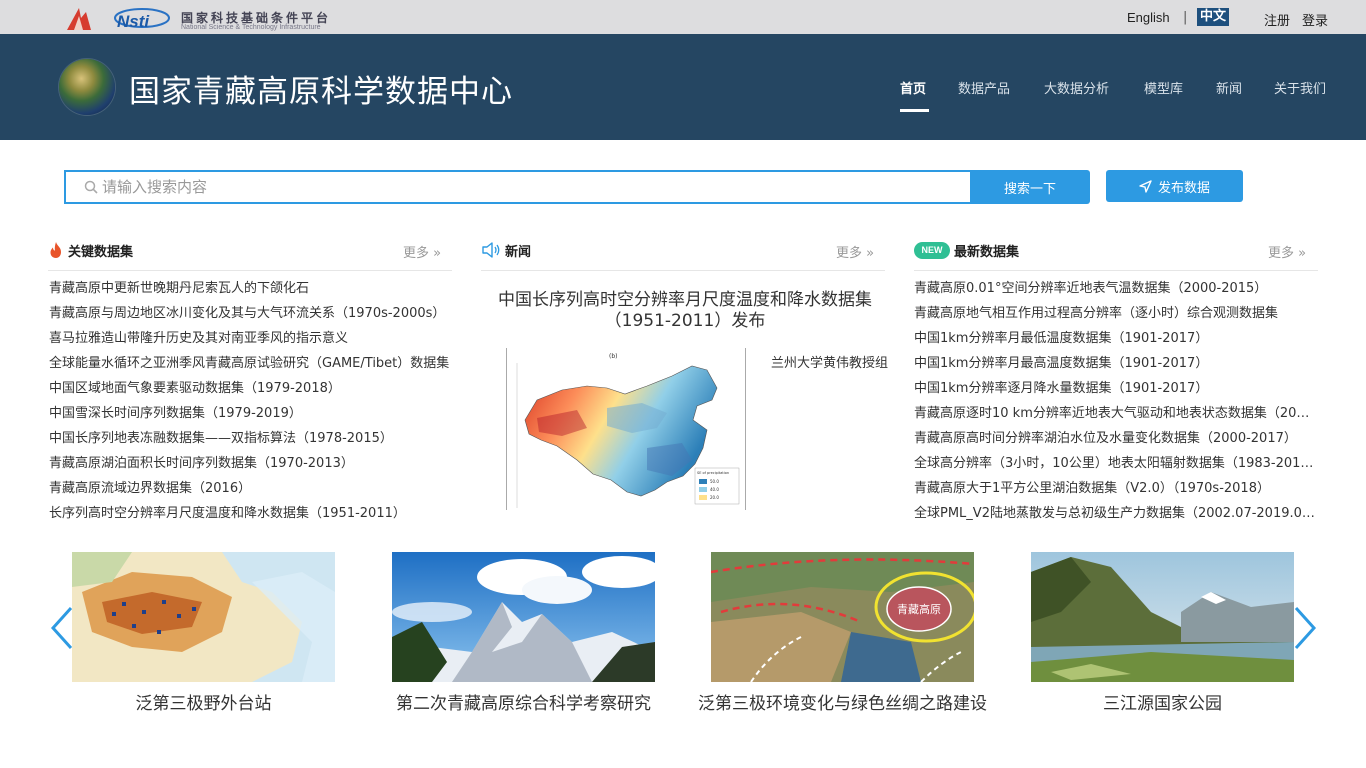 This screenshot has width=1366, height=768. Describe the element at coordinates (1115, 489) in the screenshot. I see `new-dataset-item: 青藏高原大于1平方公里湖泊数据集（V2.0）（1970s-2018）` at that location.